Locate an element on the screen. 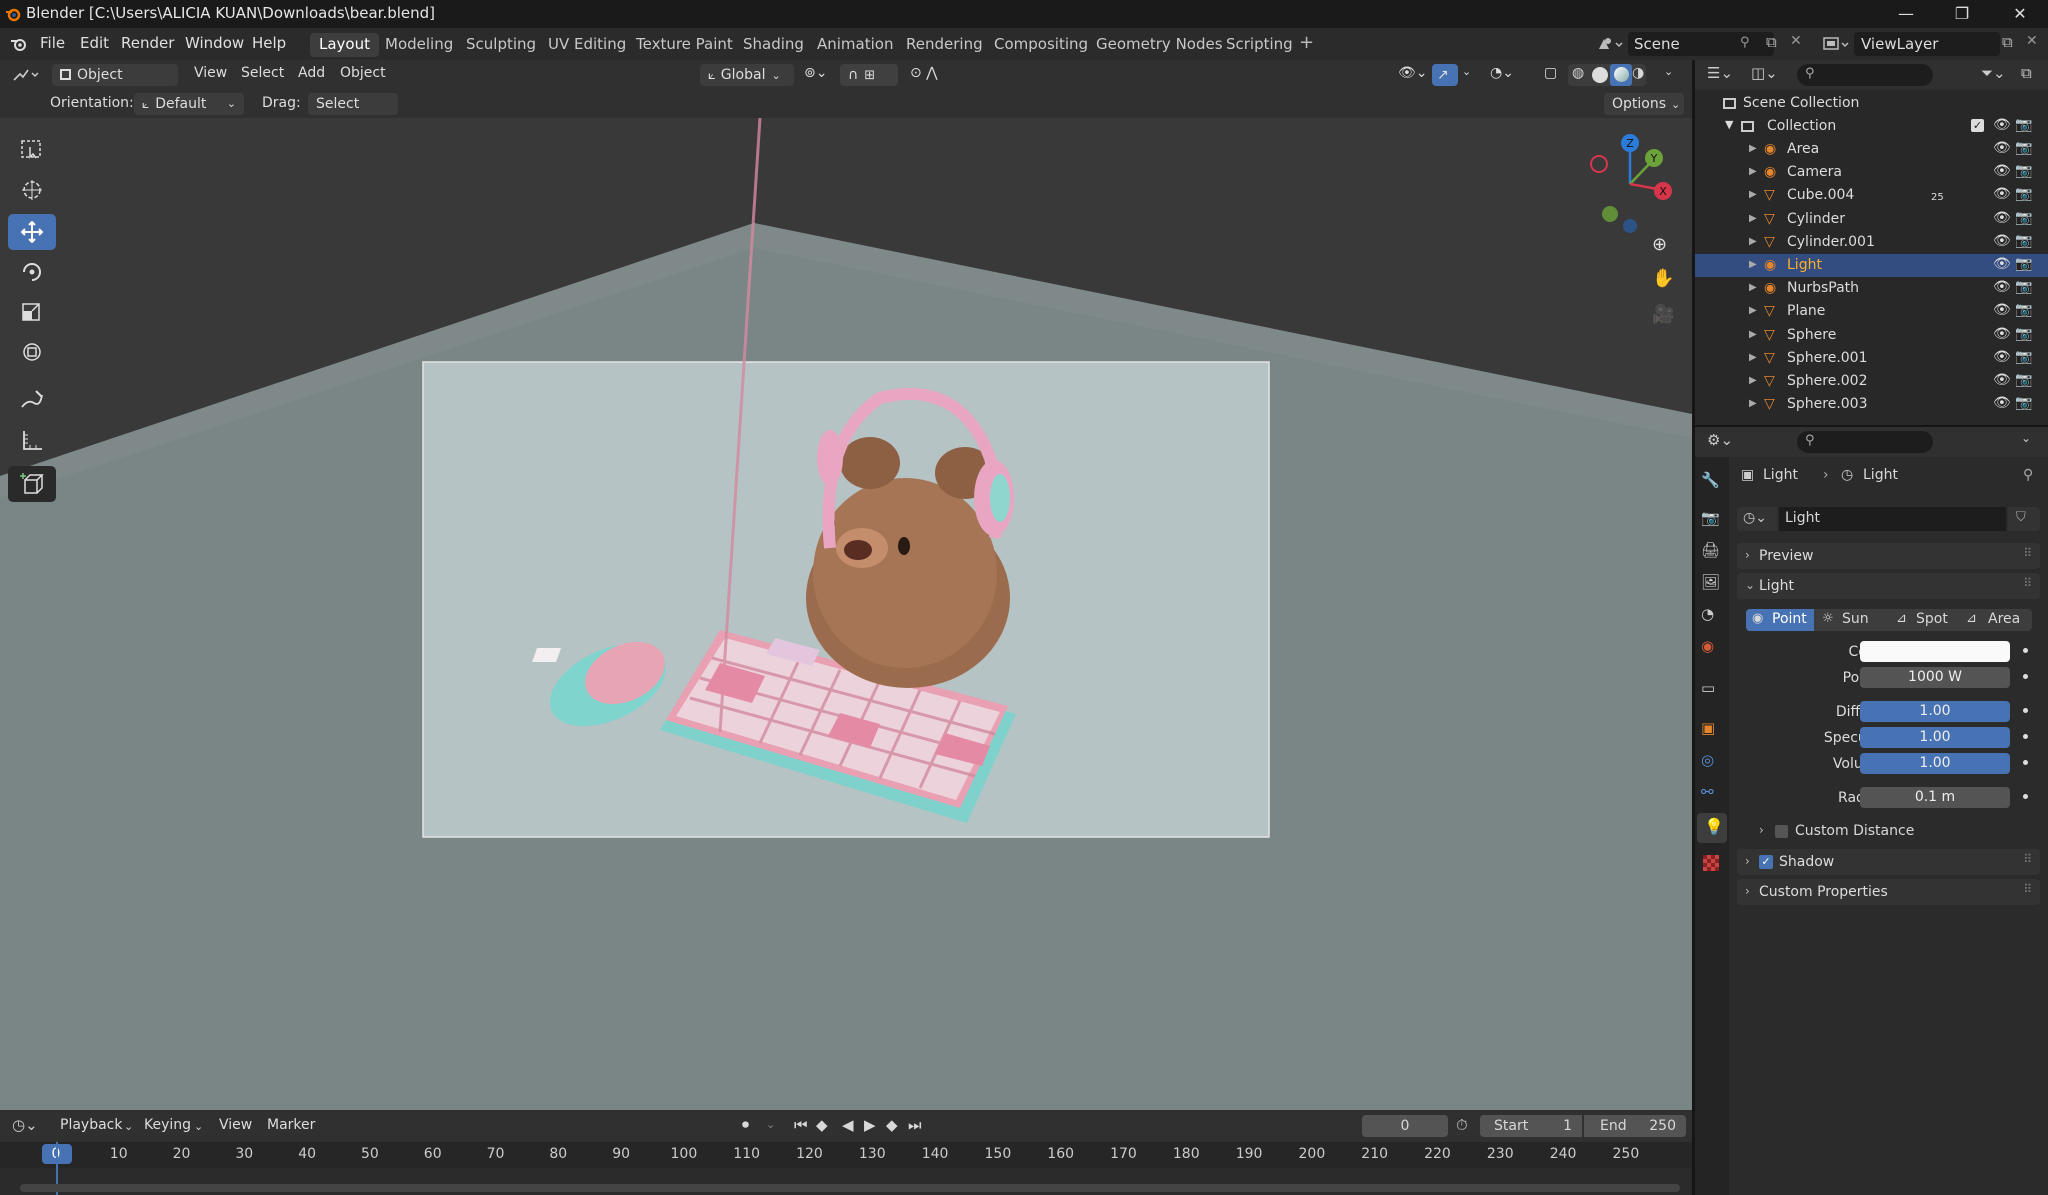  current-frame-field: 0 is located at coordinates (1405, 1126).